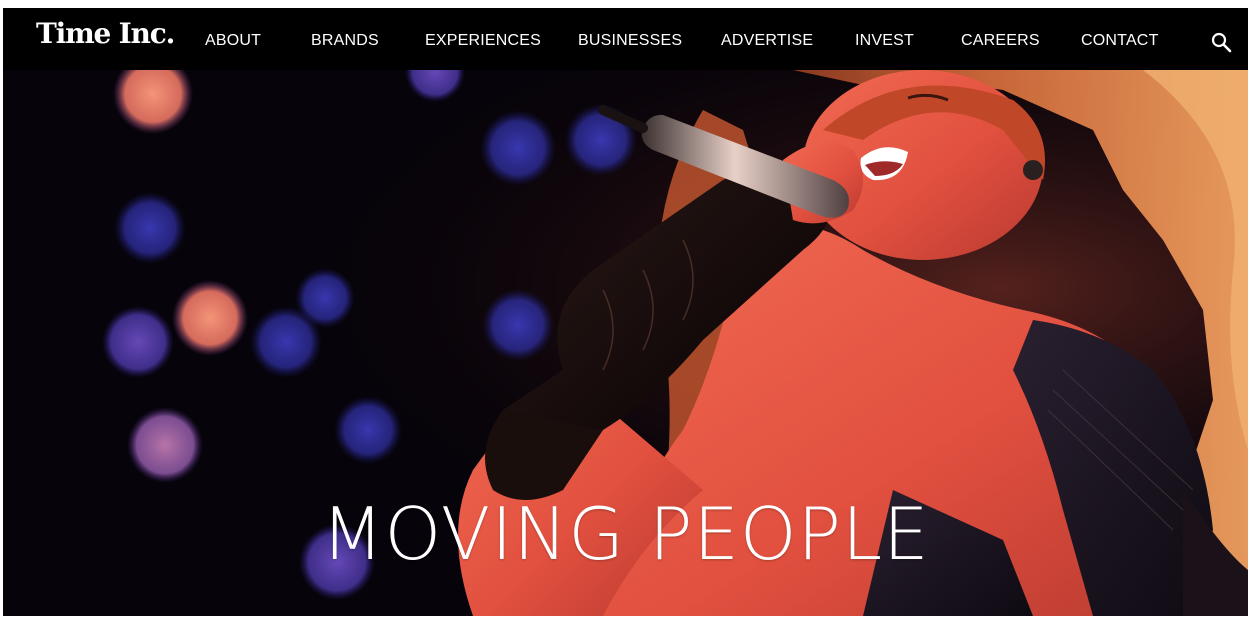 This screenshot has width=1252, height=623. What do you see at coordinates (884, 41) in the screenshot?
I see `nav-item-invest: INVEST` at bounding box center [884, 41].